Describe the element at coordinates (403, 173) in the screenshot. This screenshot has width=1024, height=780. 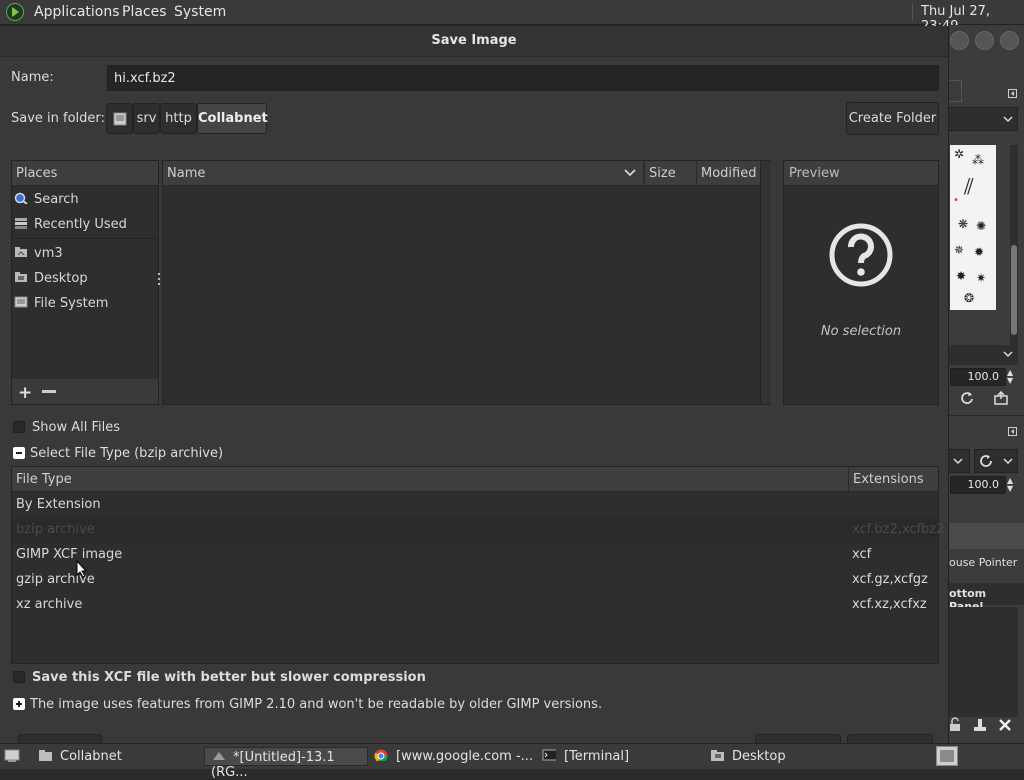
I see `column-name: Name` at that location.